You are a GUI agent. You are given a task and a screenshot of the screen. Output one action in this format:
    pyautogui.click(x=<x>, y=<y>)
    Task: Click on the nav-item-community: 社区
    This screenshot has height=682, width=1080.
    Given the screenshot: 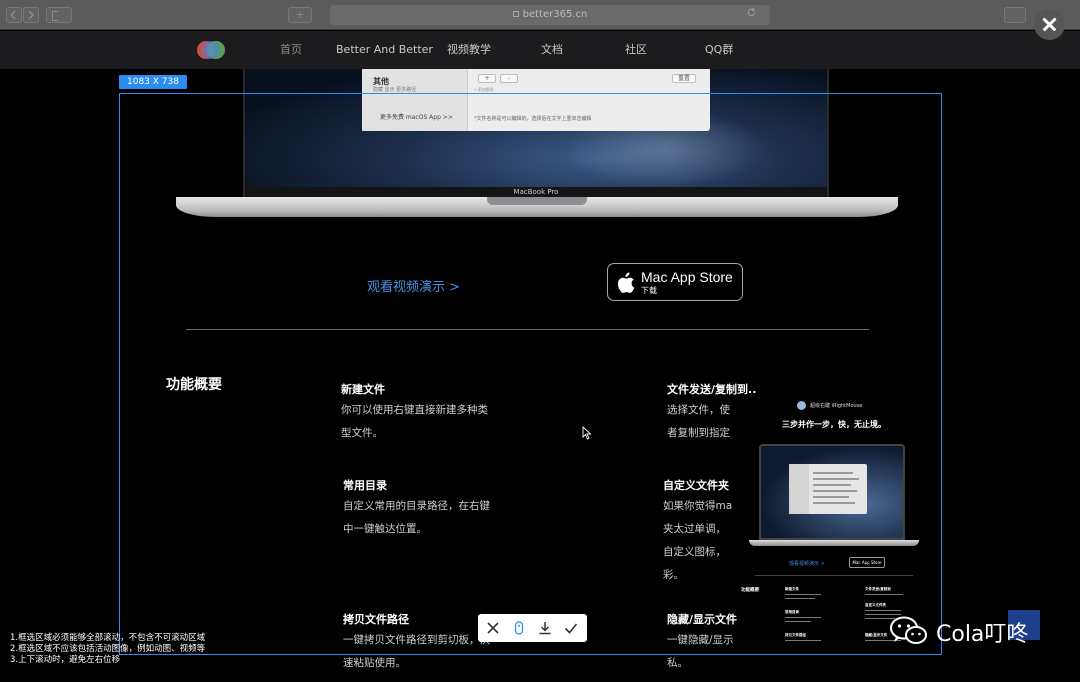 What is the action you would take?
    pyautogui.click(x=636, y=50)
    